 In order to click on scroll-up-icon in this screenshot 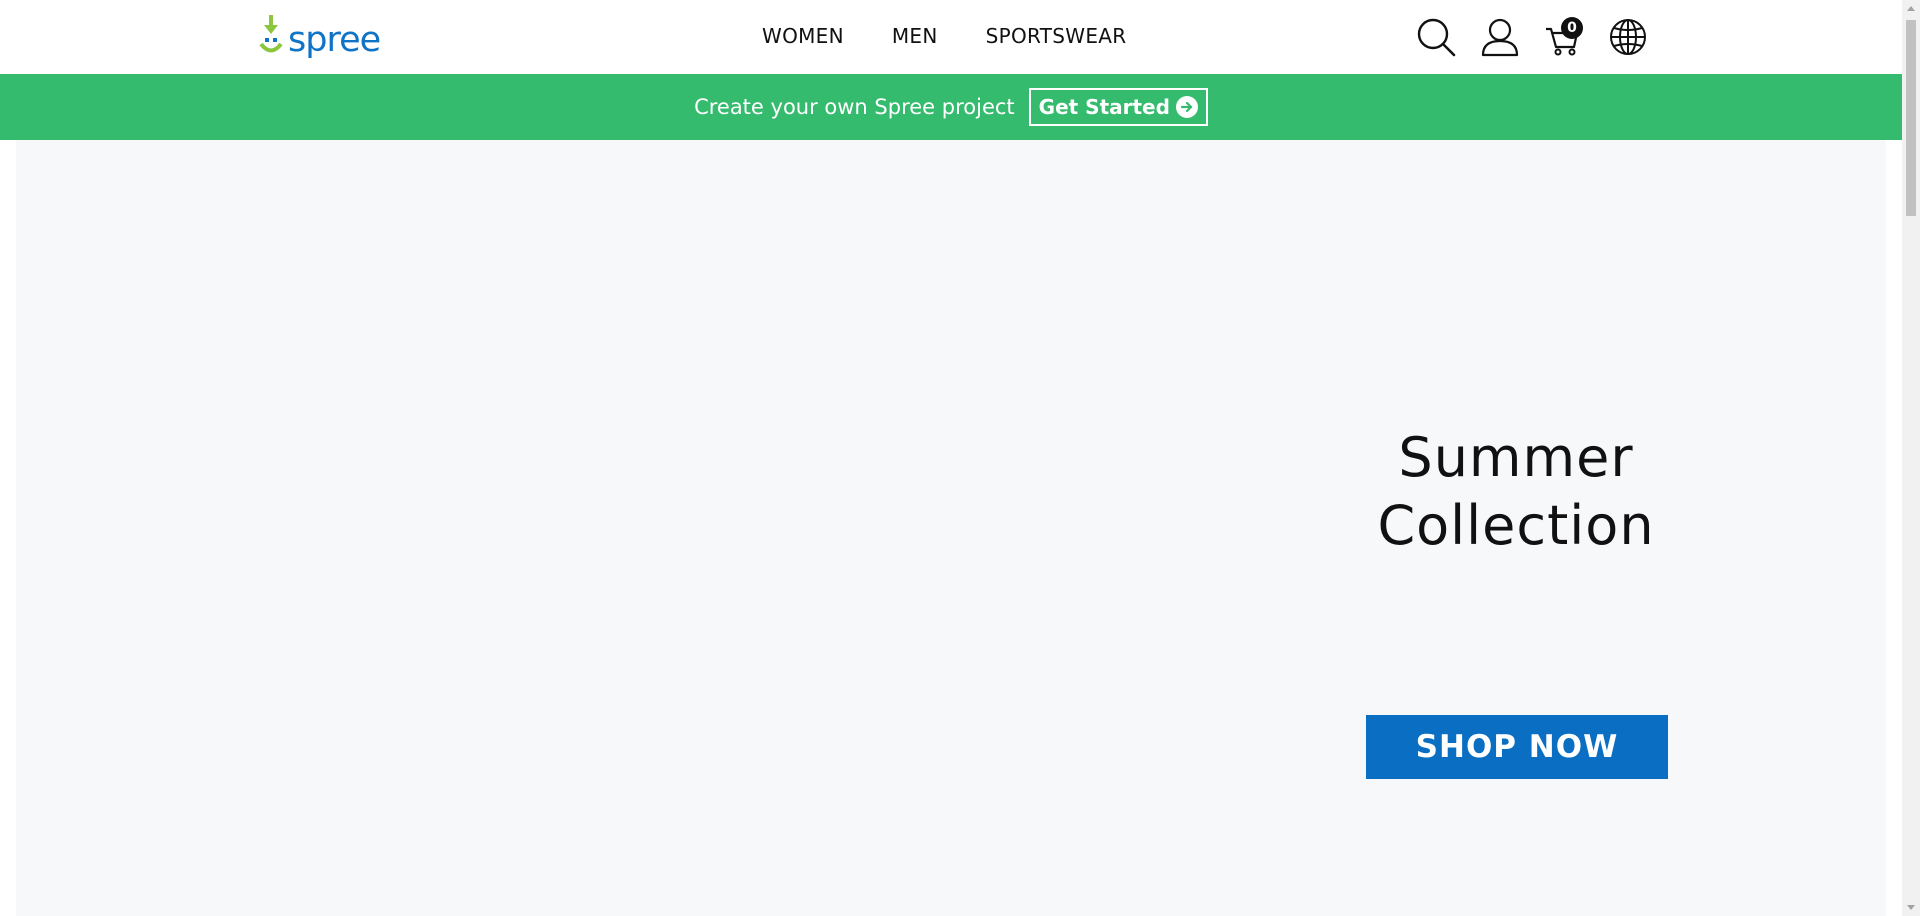, I will do `click(1911, 8)`.